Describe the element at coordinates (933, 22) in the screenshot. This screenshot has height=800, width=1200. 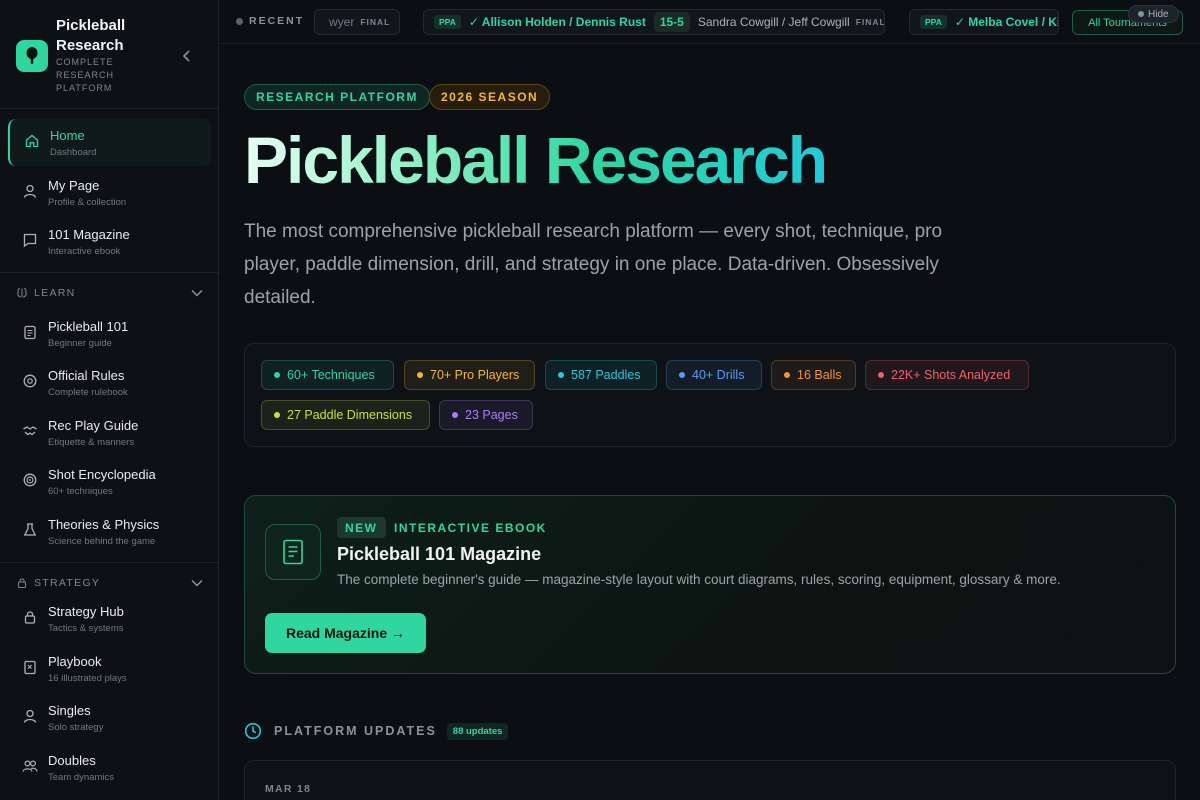
I see `tour-badge: PPA` at that location.